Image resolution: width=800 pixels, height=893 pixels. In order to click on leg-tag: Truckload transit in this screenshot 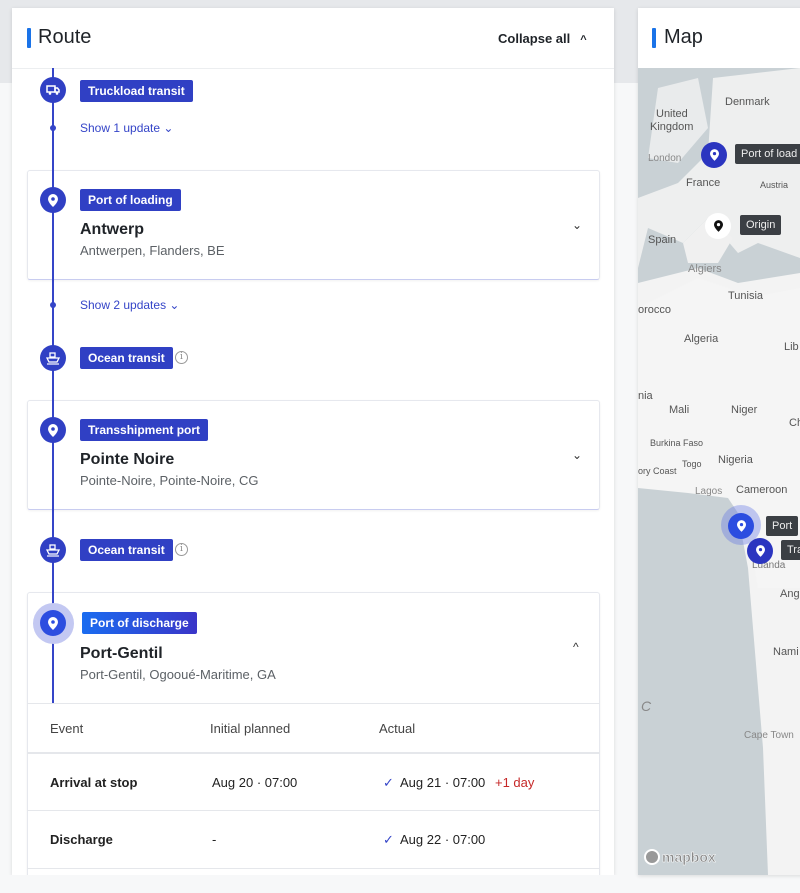, I will do `click(136, 91)`.